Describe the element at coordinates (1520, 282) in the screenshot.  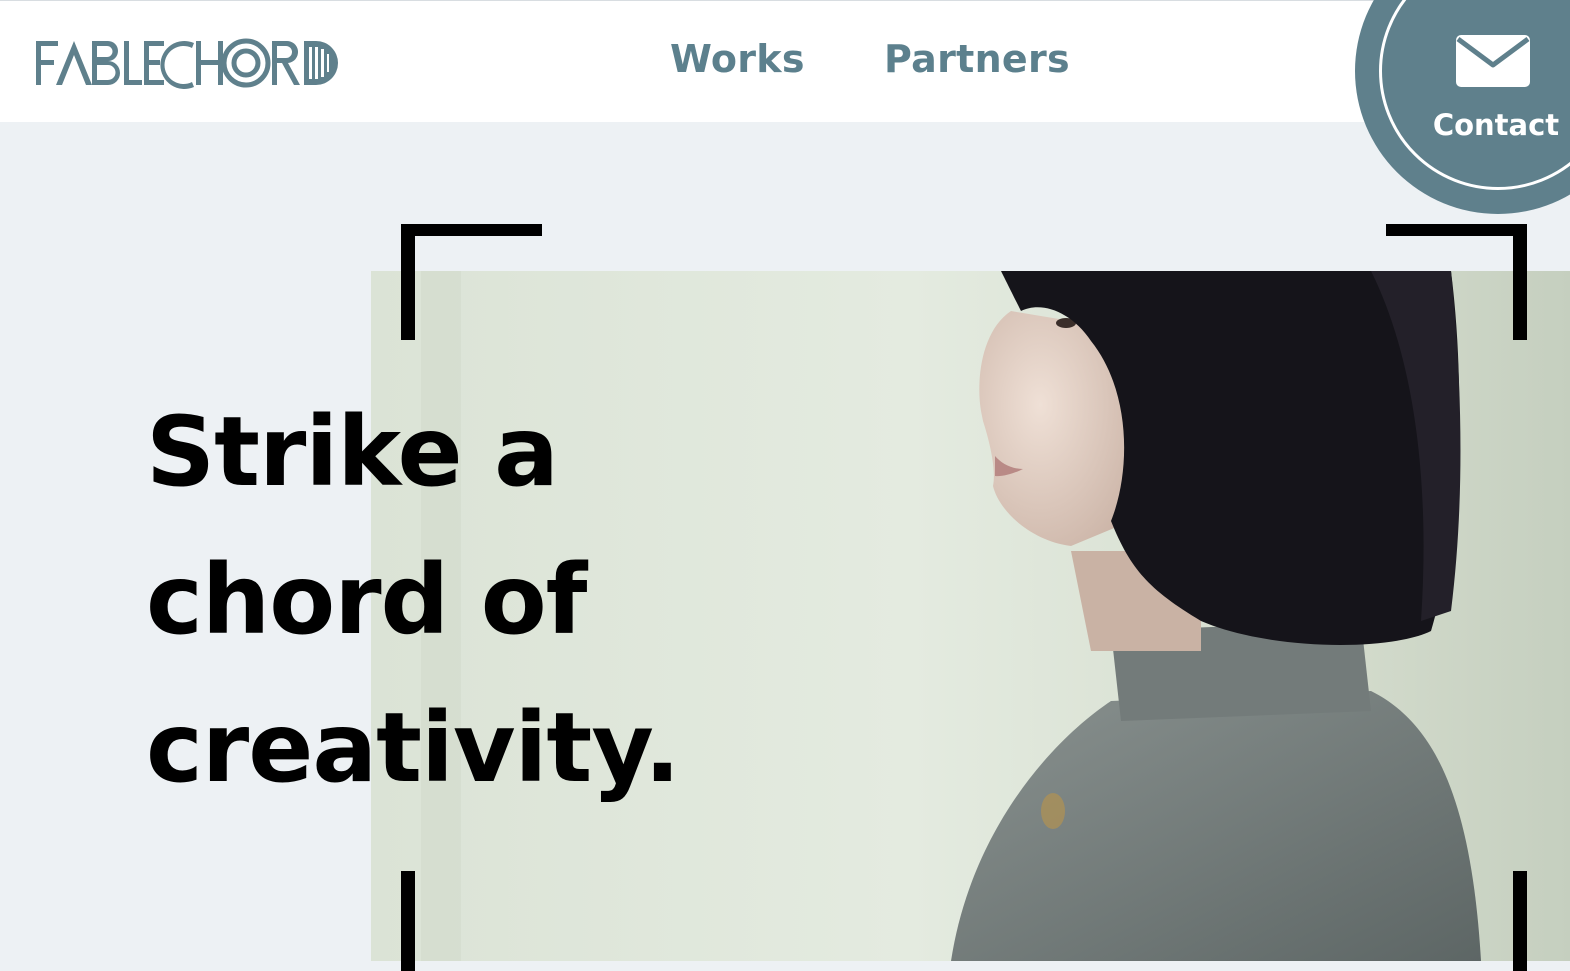
I see `frame-corner-top-right-vertical` at that location.